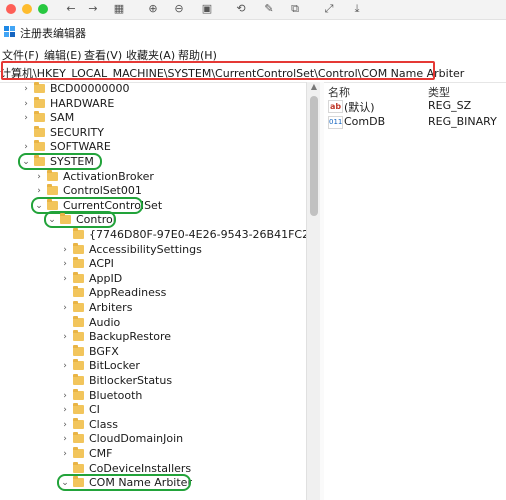  What do you see at coordinates (11, 9) in the screenshot?
I see `close-window-dot` at bounding box center [11, 9].